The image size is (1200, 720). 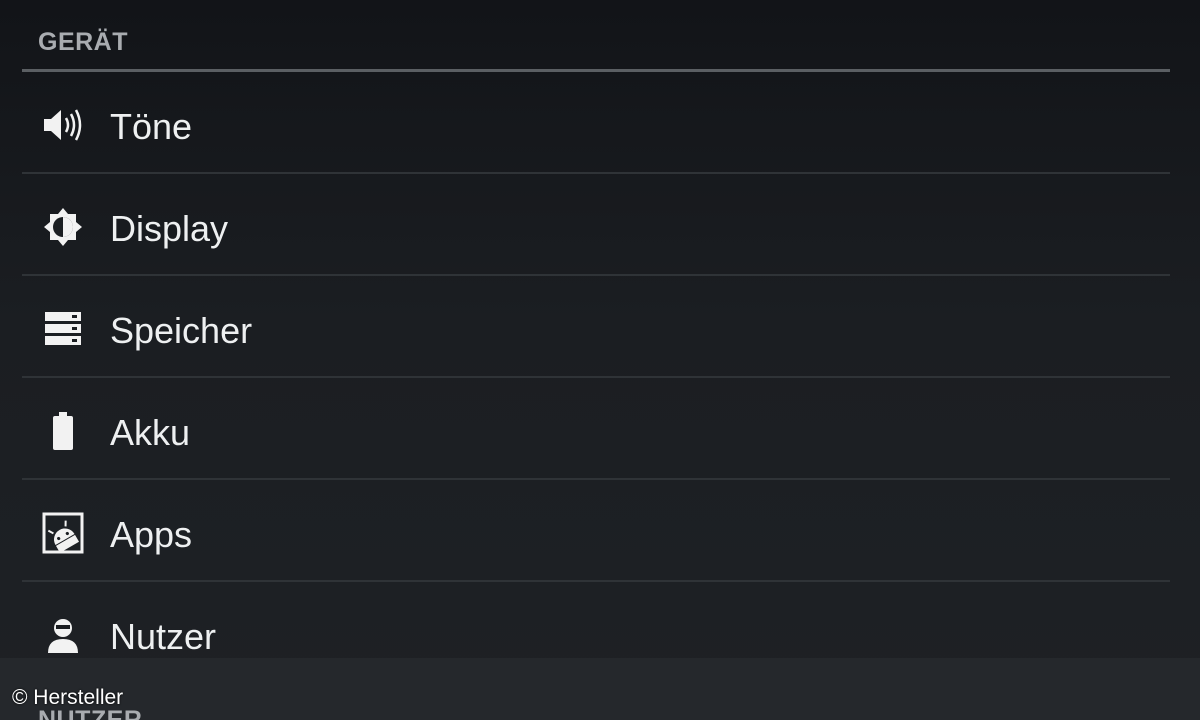 I want to click on settings-item-display: Display, so click(x=596, y=225).